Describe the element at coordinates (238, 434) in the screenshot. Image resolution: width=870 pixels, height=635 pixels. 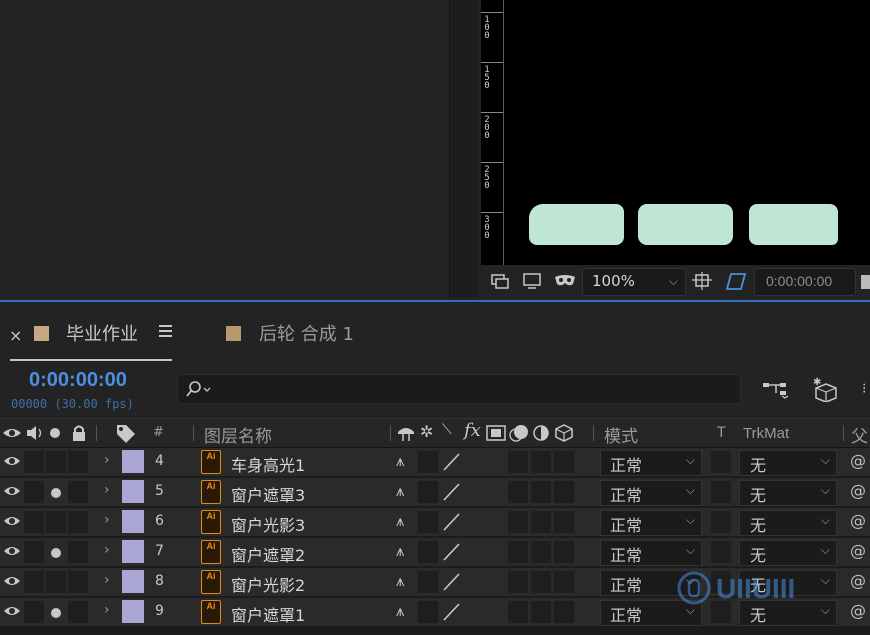
I see `column-layer-name: 图层名称` at that location.